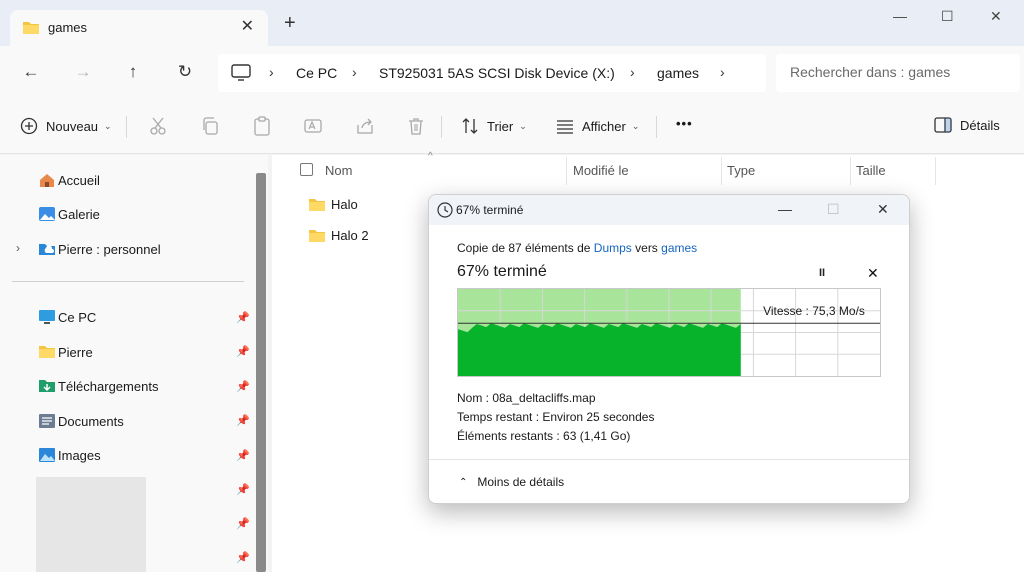 This screenshot has height=572, width=1024. Describe the element at coordinates (597, 126) in the screenshot. I see `view-button: Afficher ⌄` at that location.